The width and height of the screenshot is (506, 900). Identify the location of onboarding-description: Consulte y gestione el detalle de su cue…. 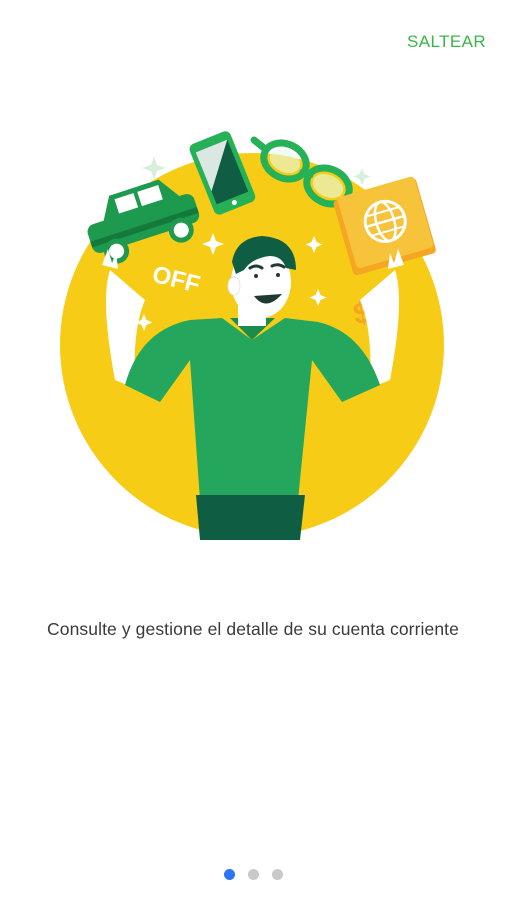
(253, 629).